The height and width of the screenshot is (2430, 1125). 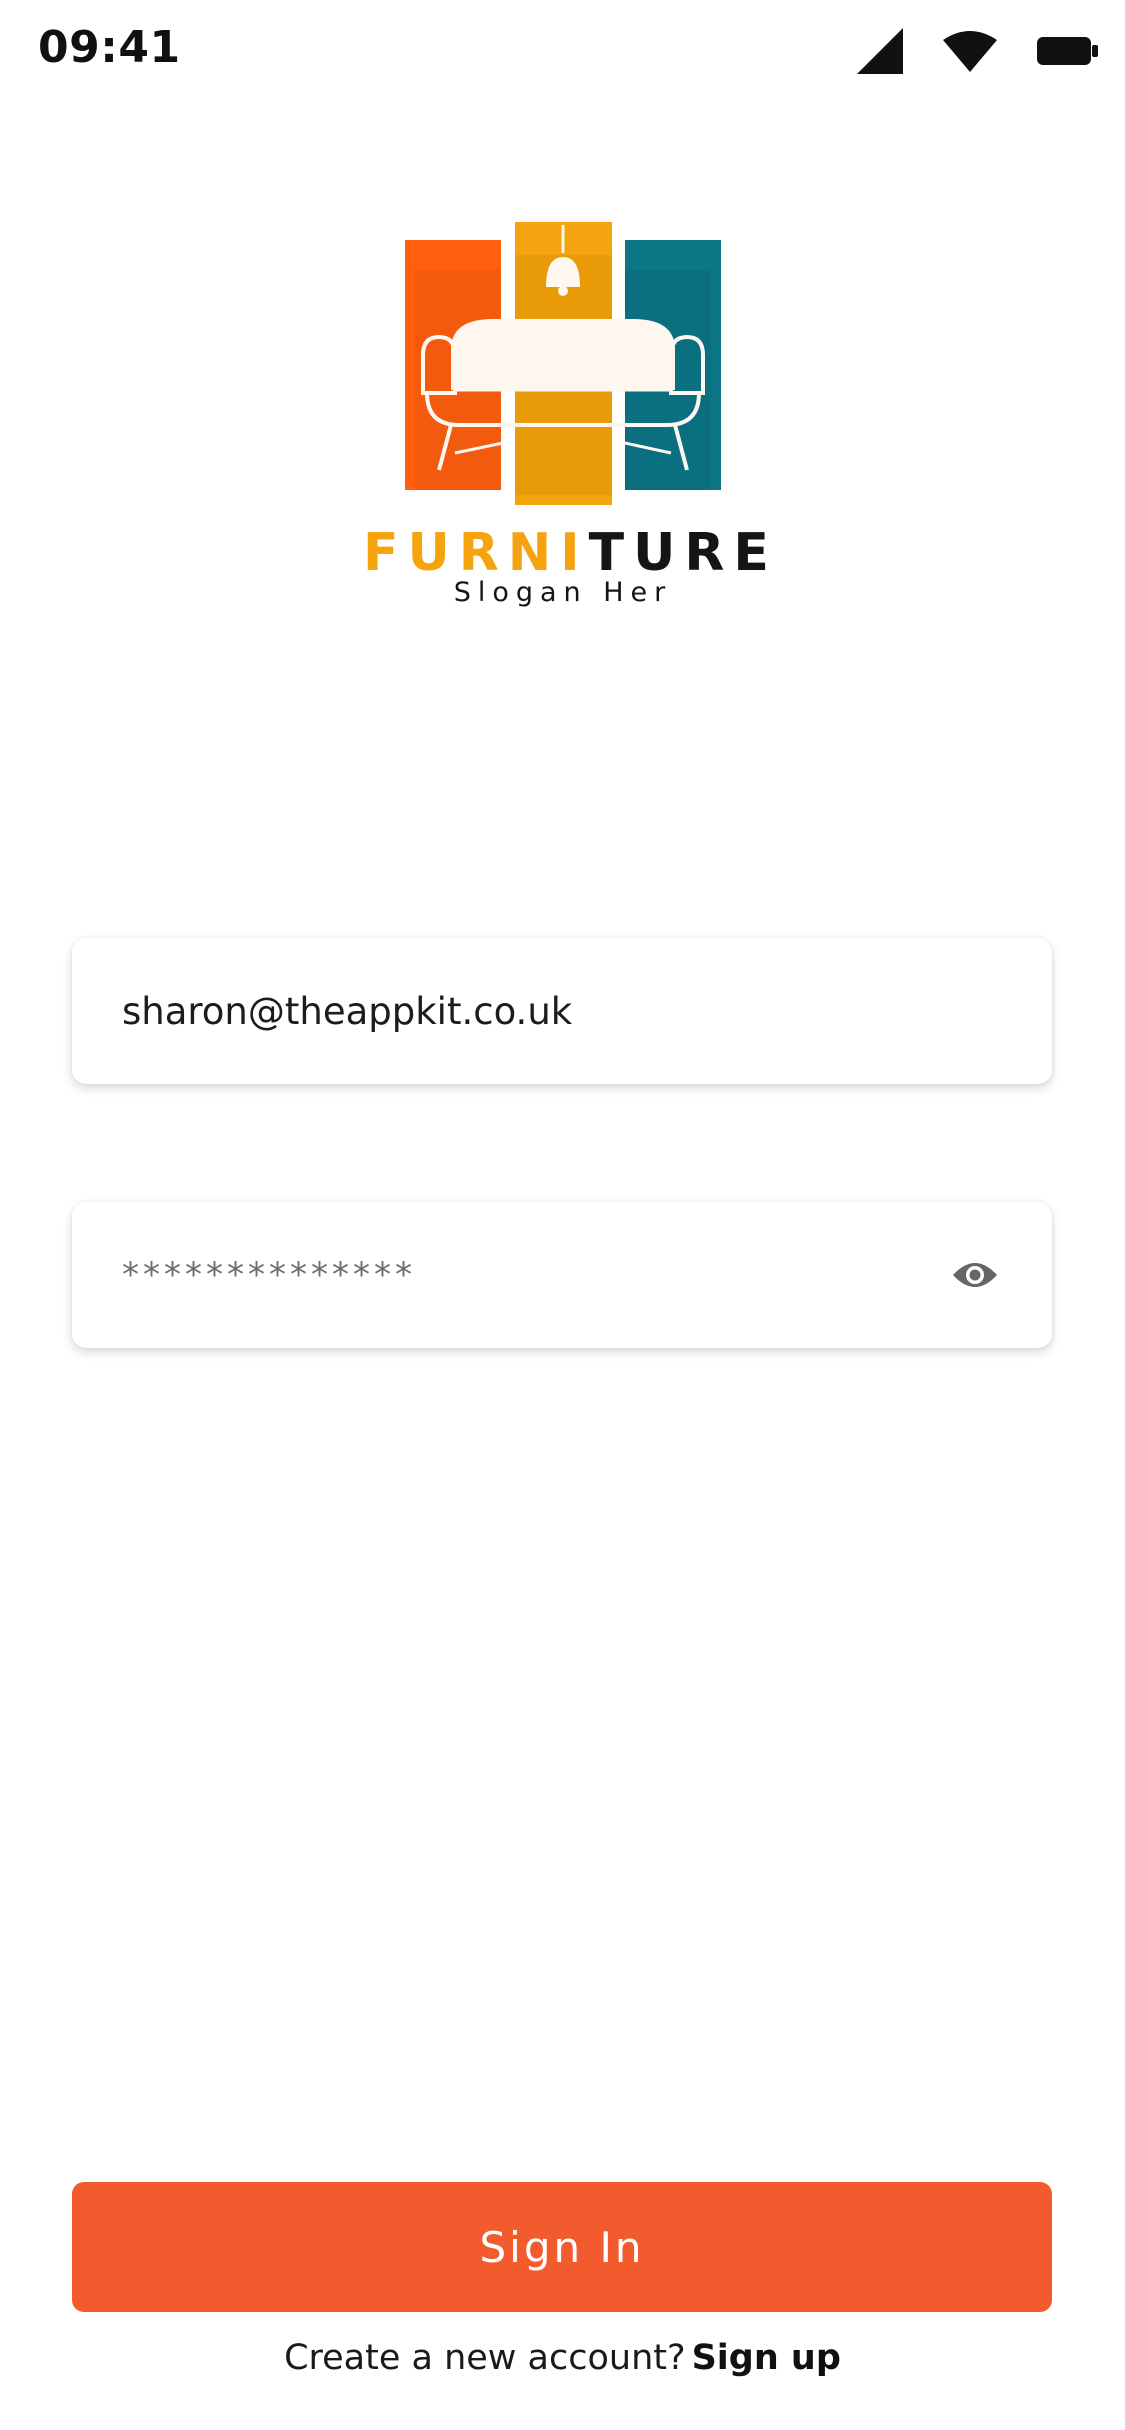 I want to click on email-field-container, so click(x=562, y=1011).